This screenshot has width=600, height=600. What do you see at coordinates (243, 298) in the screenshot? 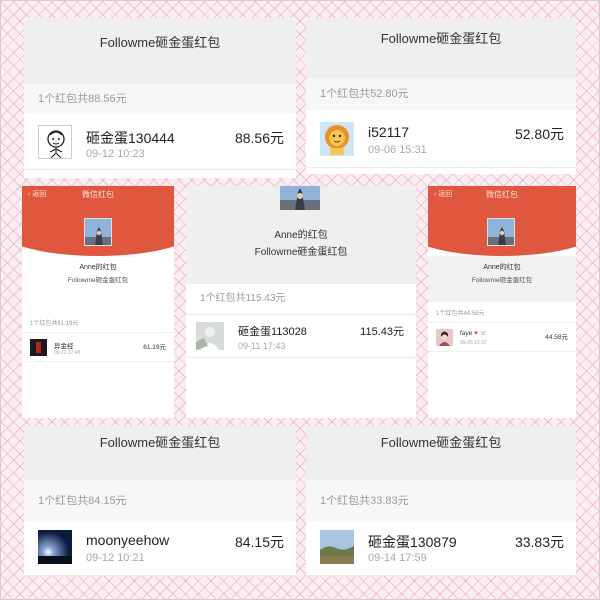
I see `total-summary-text: 1个红包共115.43元` at bounding box center [243, 298].